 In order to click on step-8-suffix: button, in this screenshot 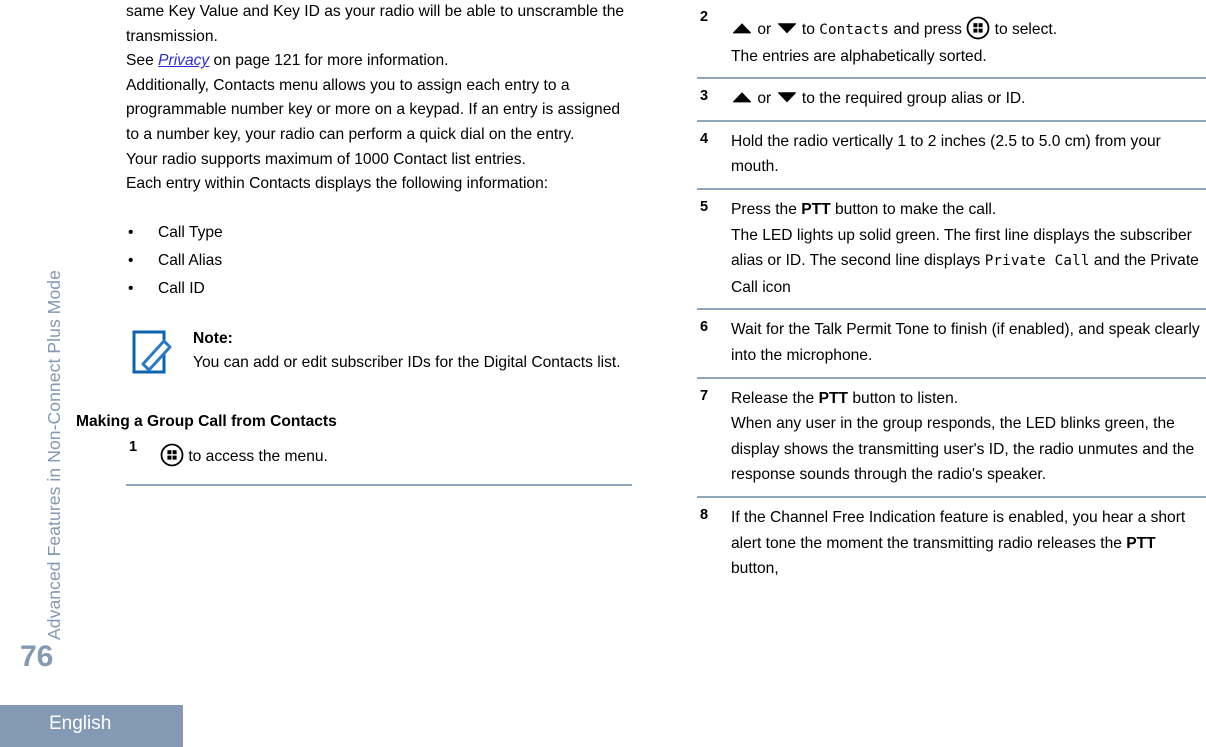, I will do `click(755, 569)`.